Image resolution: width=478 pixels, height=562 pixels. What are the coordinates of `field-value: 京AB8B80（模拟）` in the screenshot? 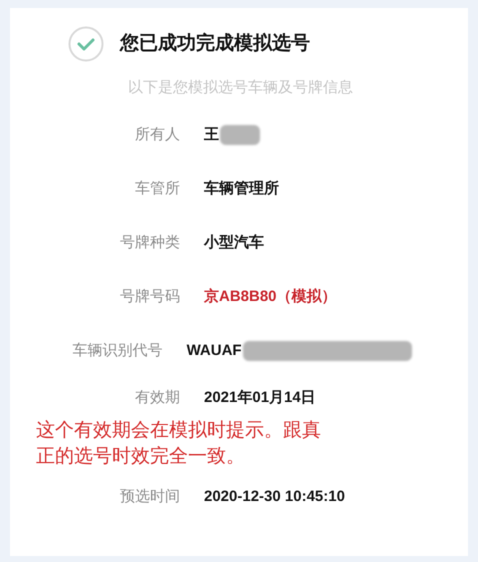 It's located at (270, 296).